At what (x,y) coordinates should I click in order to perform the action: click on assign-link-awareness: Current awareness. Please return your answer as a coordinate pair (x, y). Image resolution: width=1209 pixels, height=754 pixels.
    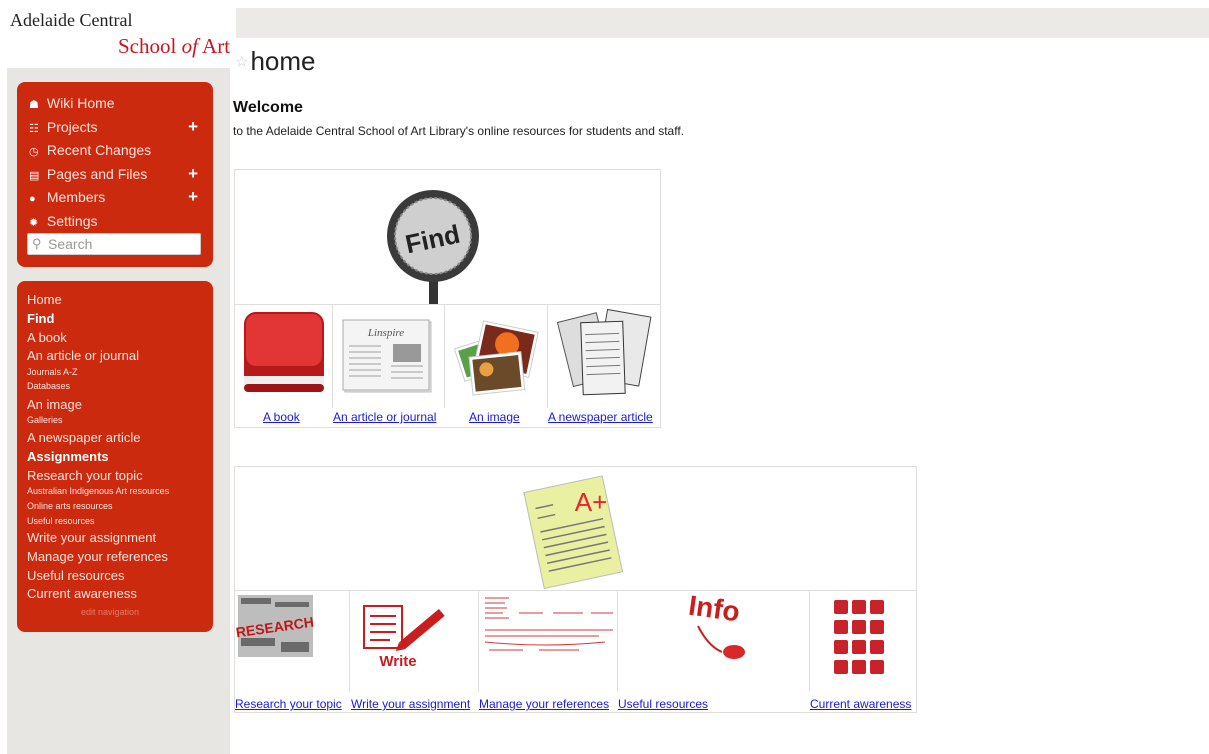
    Looking at the image, I should click on (860, 704).